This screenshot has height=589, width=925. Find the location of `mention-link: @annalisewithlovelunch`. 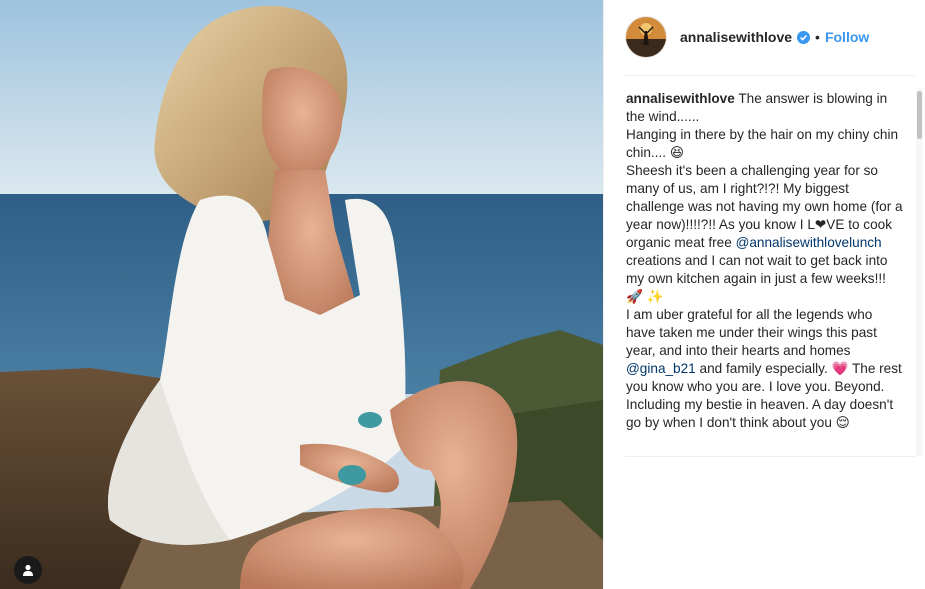

mention-link: @annalisewithlovelunch is located at coordinates (809, 242).